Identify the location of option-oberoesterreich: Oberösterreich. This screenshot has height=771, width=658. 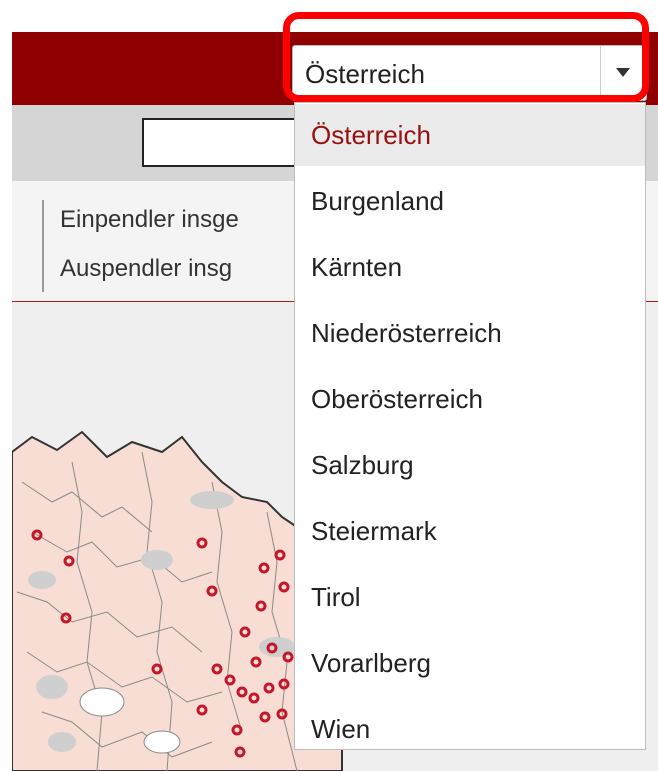
(470, 399).